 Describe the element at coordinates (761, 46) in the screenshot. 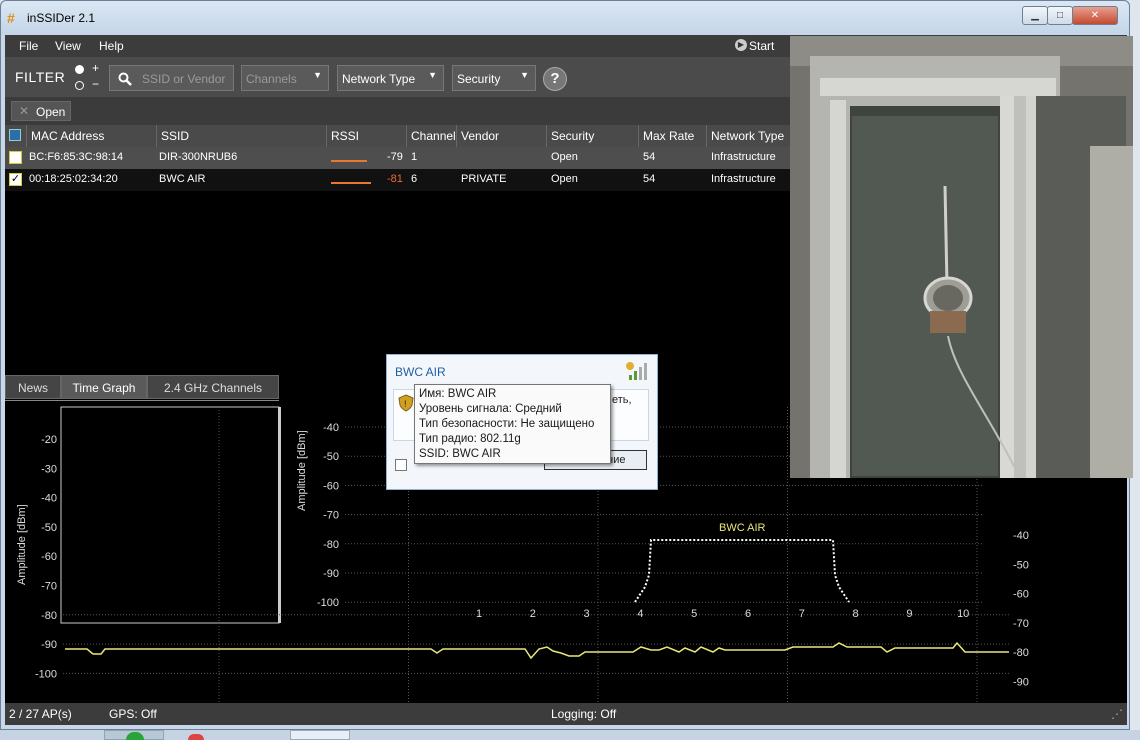

I see `start-button: Start` at that location.